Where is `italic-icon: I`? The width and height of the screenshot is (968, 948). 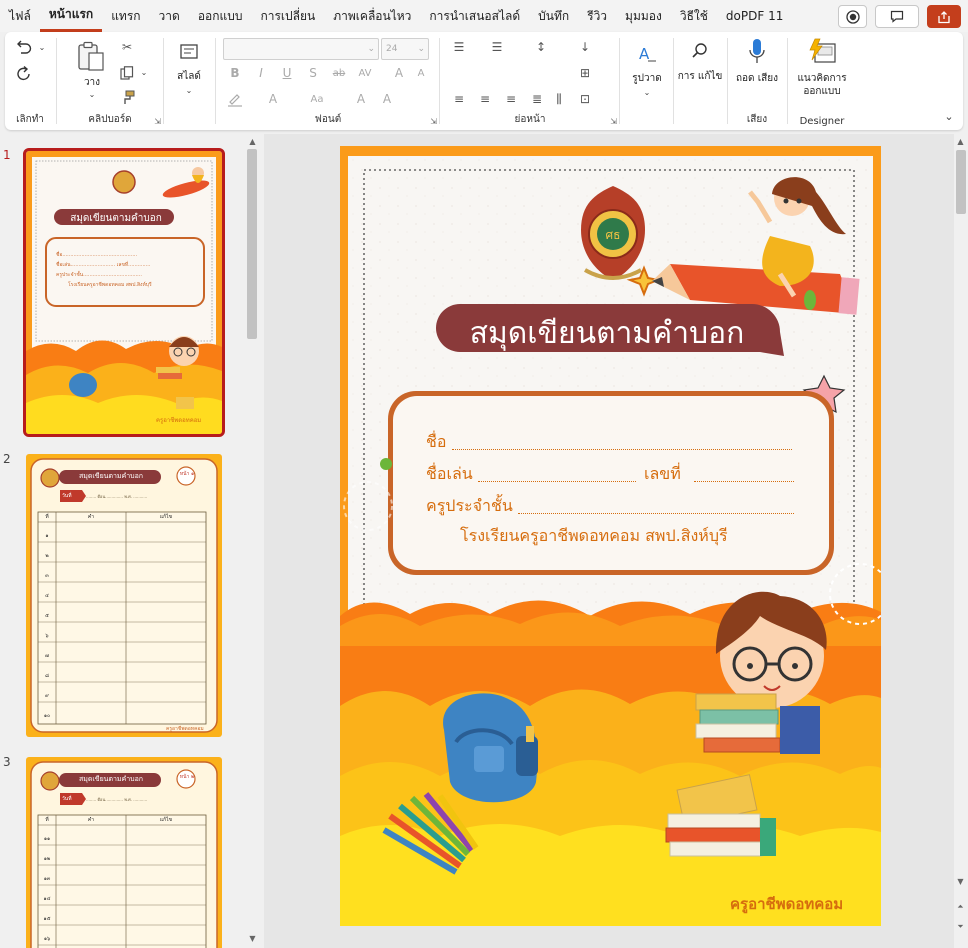 italic-icon: I is located at coordinates (261, 73).